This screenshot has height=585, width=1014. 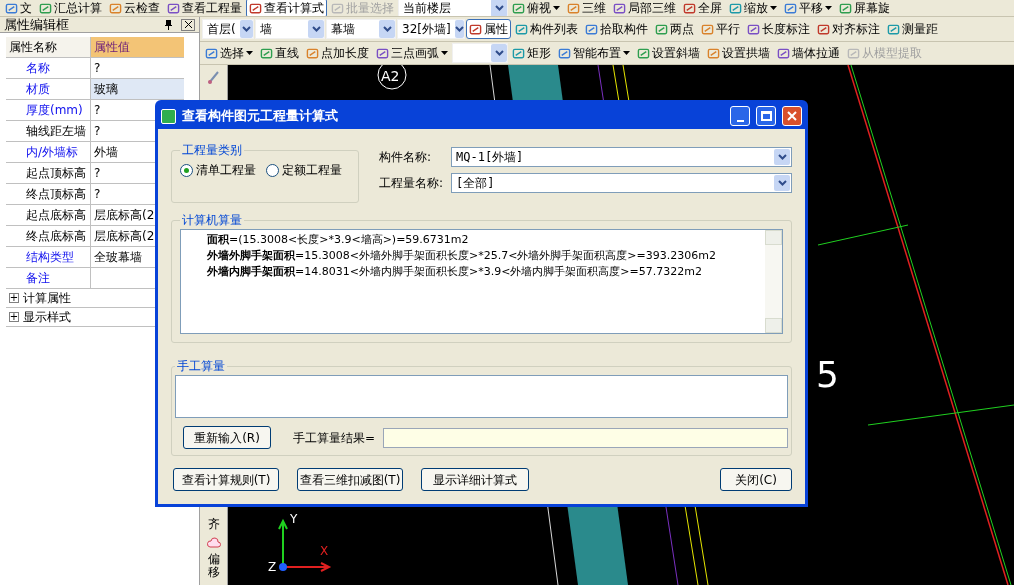 What do you see at coordinates (412, 53) in the screenshot?
I see `toolbar-button: 三点画弧` at bounding box center [412, 53].